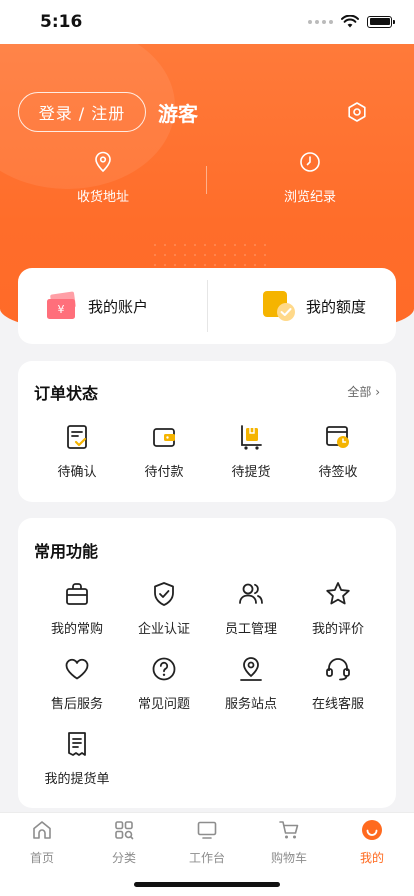  I want to click on settings-icon, so click(357, 112).